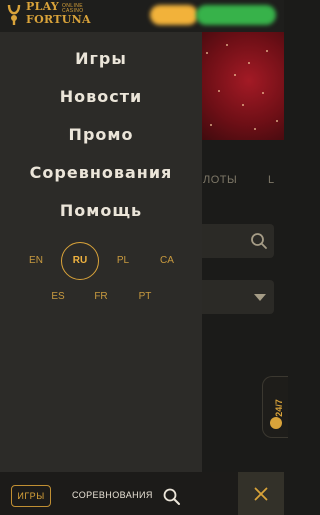  What do you see at coordinates (142, 16) in the screenshot?
I see `site-header: PLAY ONLINE CASINO FORTUNA` at bounding box center [142, 16].